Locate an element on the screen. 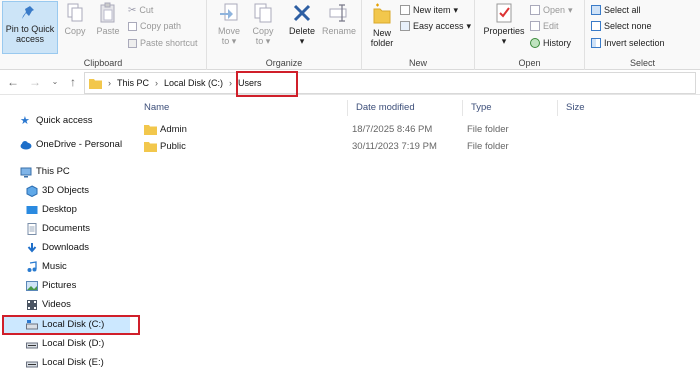 This screenshot has height=375, width=700. address-bar: › This PC › Local Disk (C:) › Users is located at coordinates (390, 83).